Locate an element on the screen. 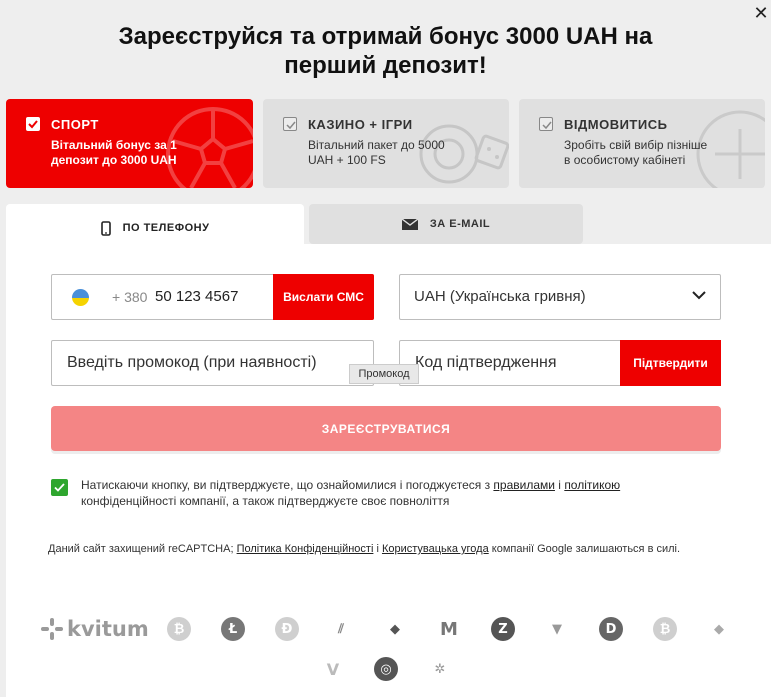  captcha-text-part: Даний сайт захищений reCAPTCHA; is located at coordinates (142, 549).